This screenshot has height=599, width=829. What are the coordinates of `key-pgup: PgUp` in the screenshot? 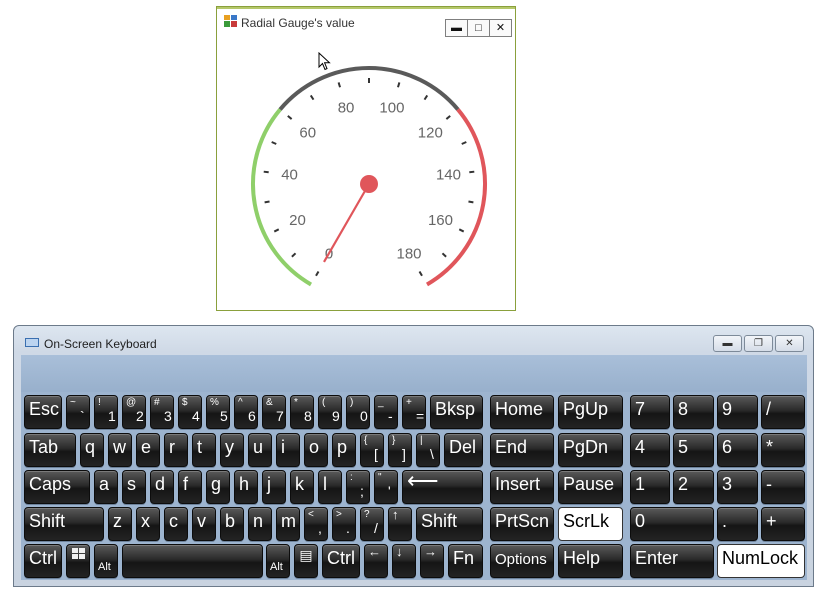 It's located at (590, 412).